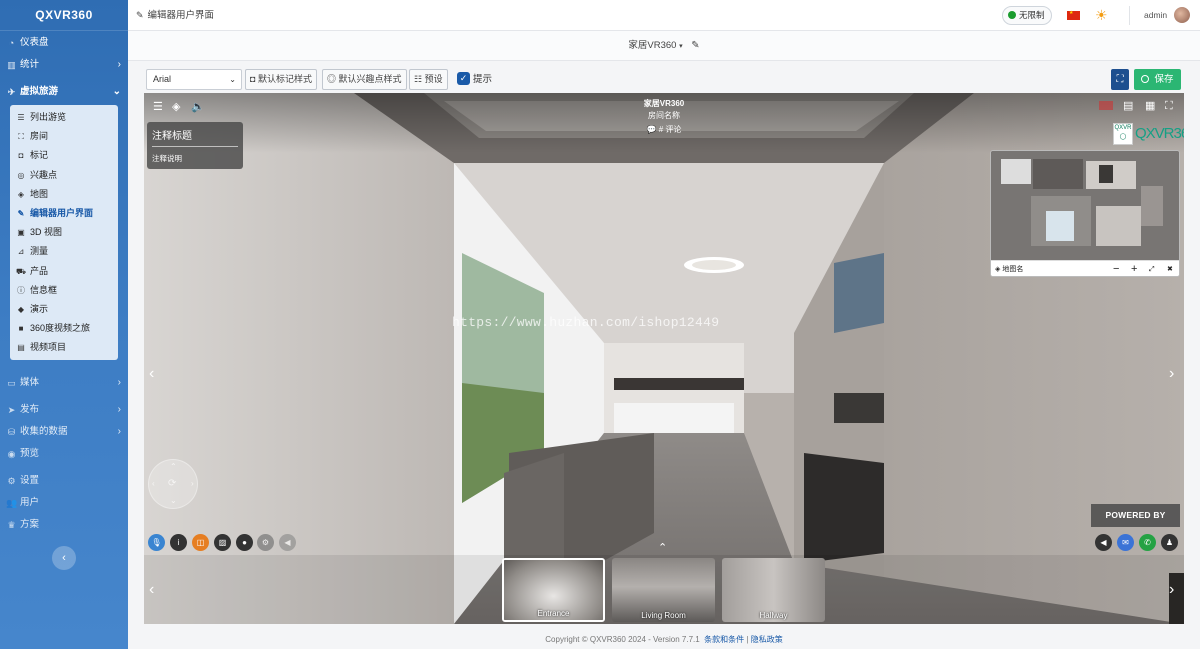 This screenshot has height=649, width=1200. I want to click on flag-icon, so click(1106, 105).